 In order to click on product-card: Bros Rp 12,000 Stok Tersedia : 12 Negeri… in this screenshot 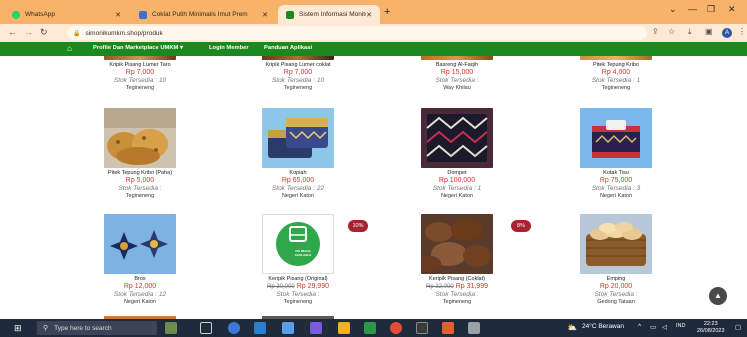, I will do `click(140, 259)`.